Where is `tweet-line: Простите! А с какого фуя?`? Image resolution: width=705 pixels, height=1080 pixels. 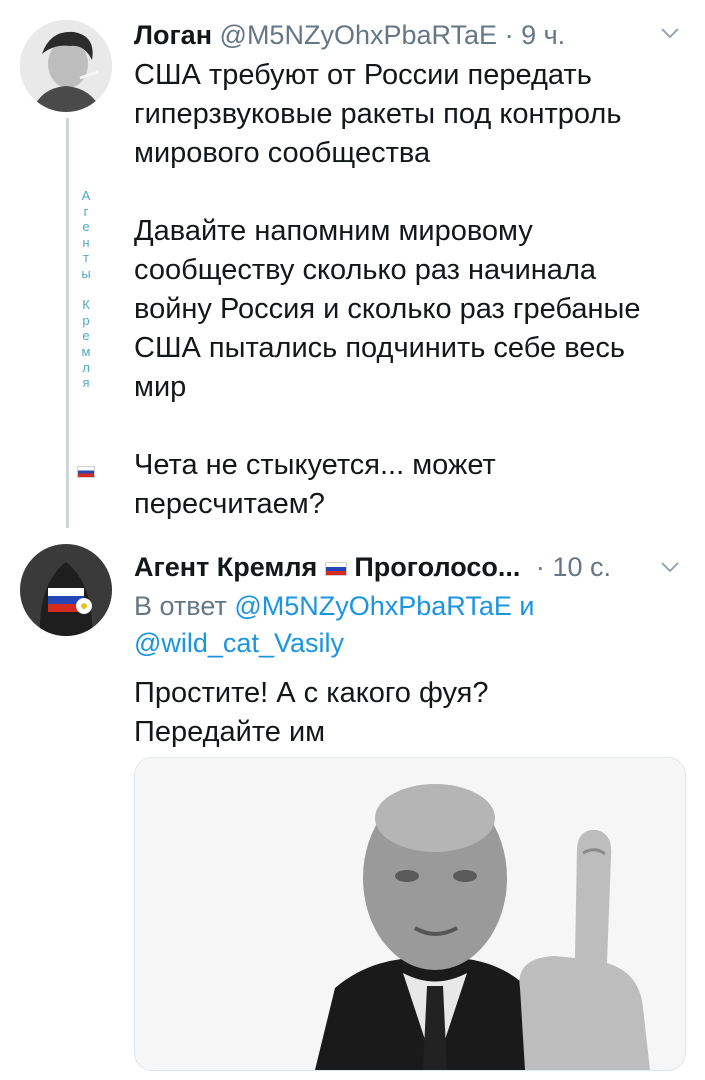 tweet-line: Простите! А с какого фуя? is located at coordinates (311, 693).